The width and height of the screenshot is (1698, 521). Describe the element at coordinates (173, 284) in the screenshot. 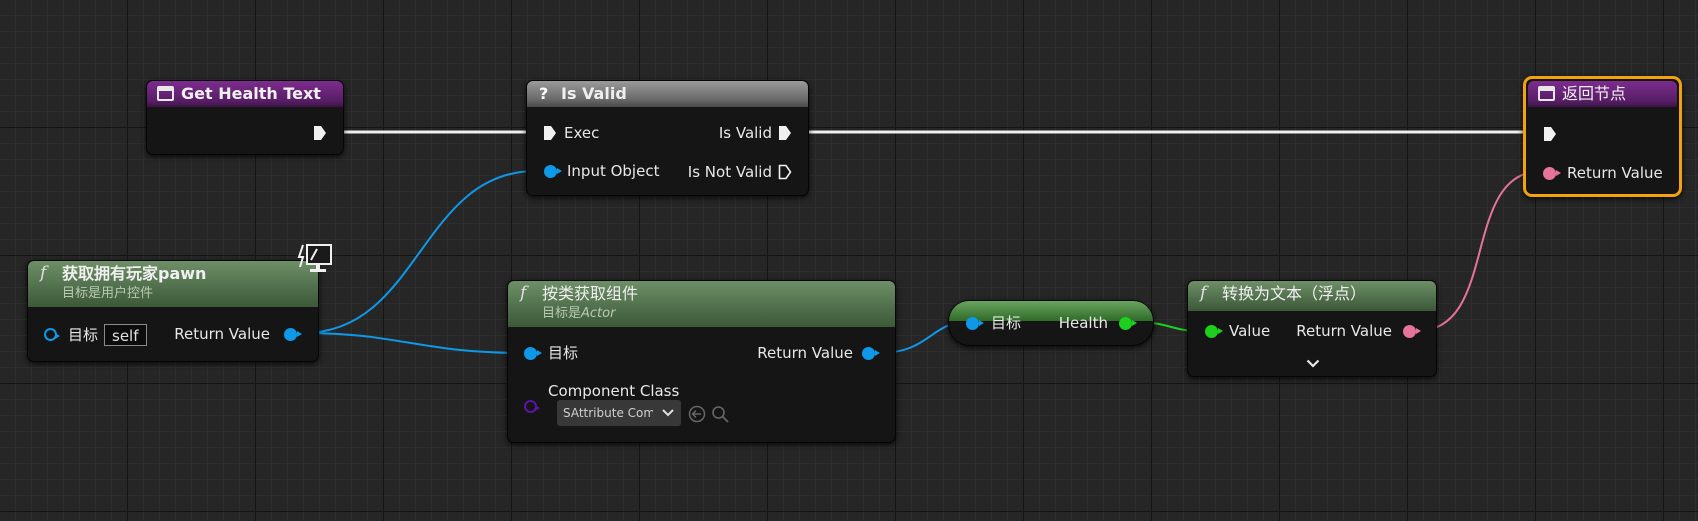

I see `node-header: f 获取拥有玩家pawn 目标是用户控件` at that location.